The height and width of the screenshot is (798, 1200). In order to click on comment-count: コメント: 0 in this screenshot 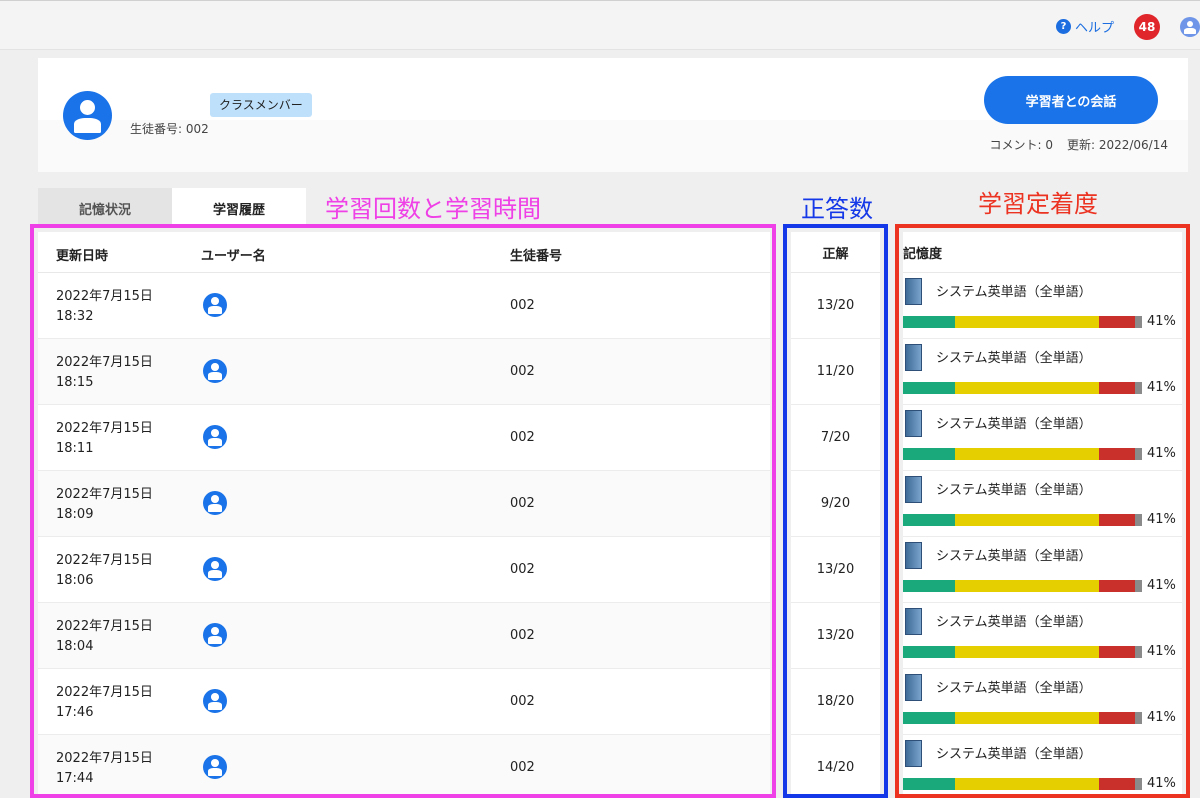, I will do `click(1021, 145)`.